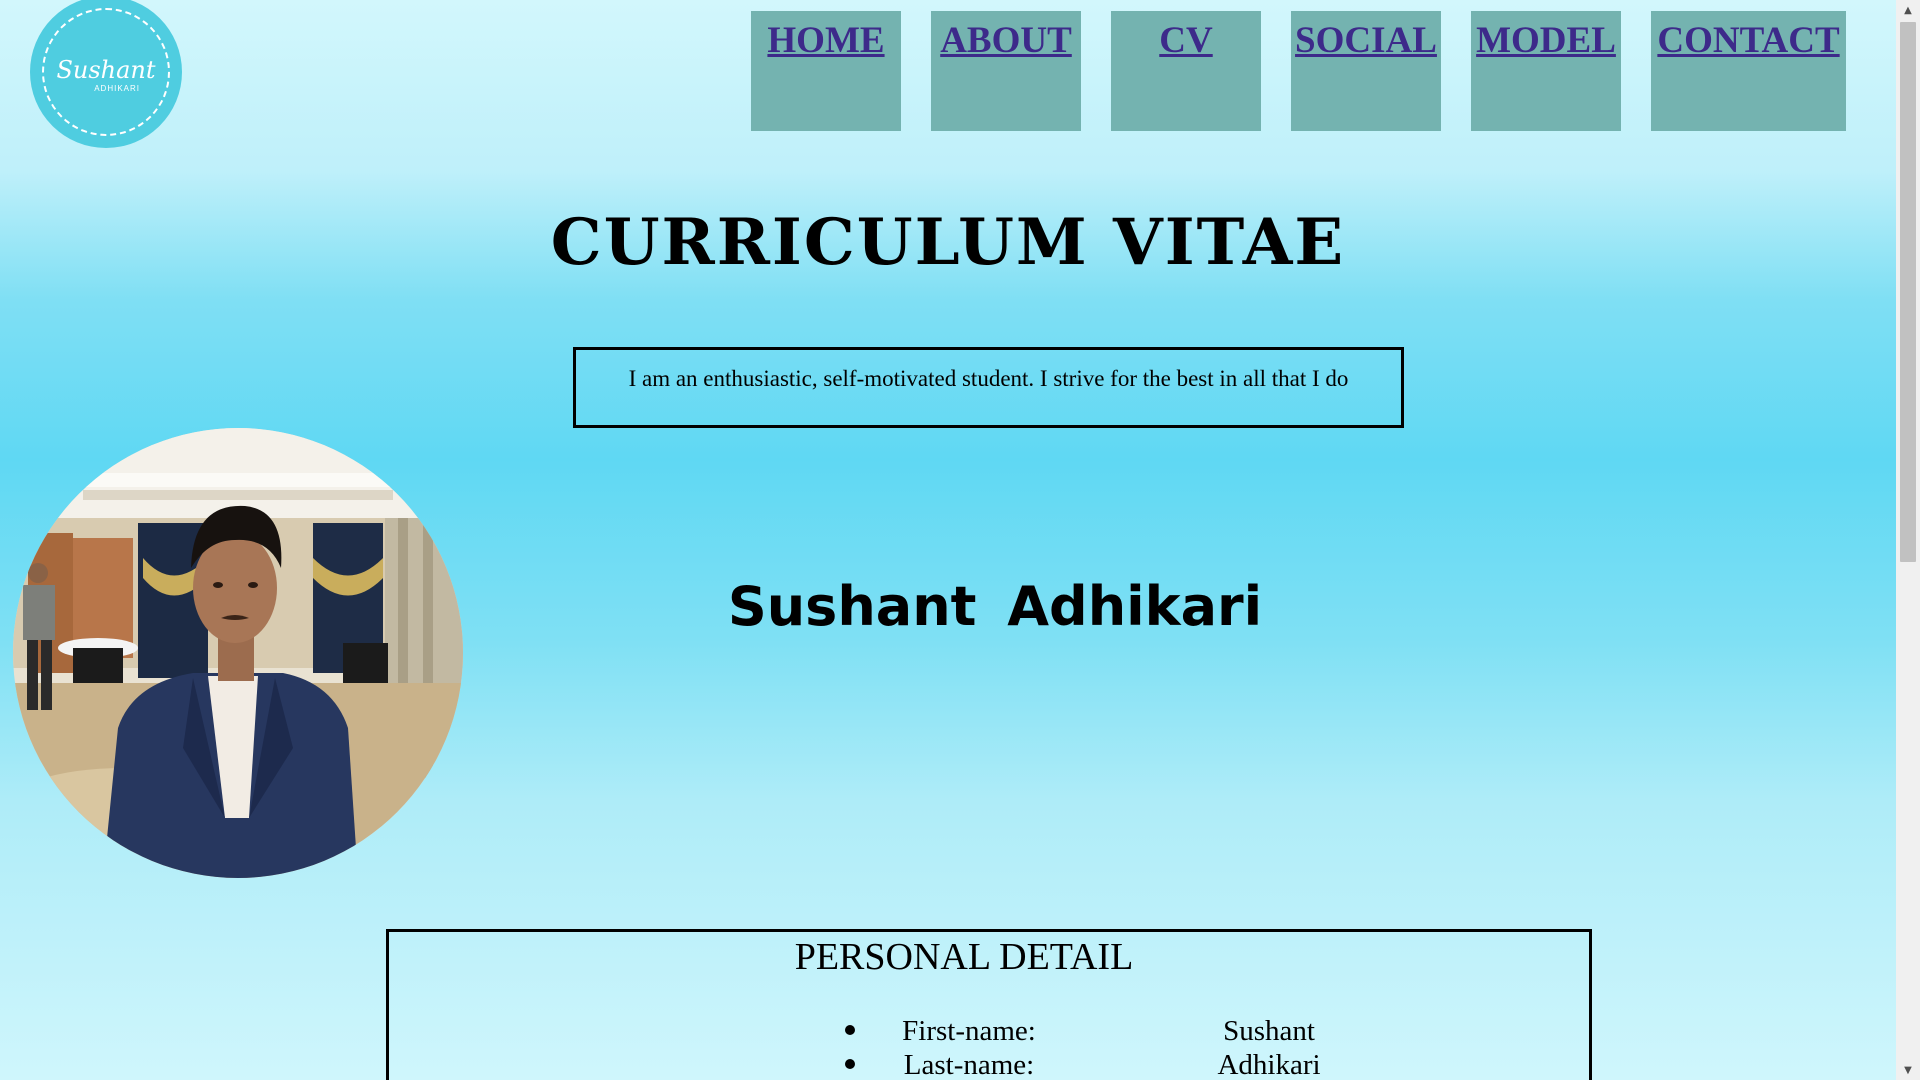  Describe the element at coordinates (1269, 1064) in the screenshot. I see `detail-value: Adhikari` at that location.